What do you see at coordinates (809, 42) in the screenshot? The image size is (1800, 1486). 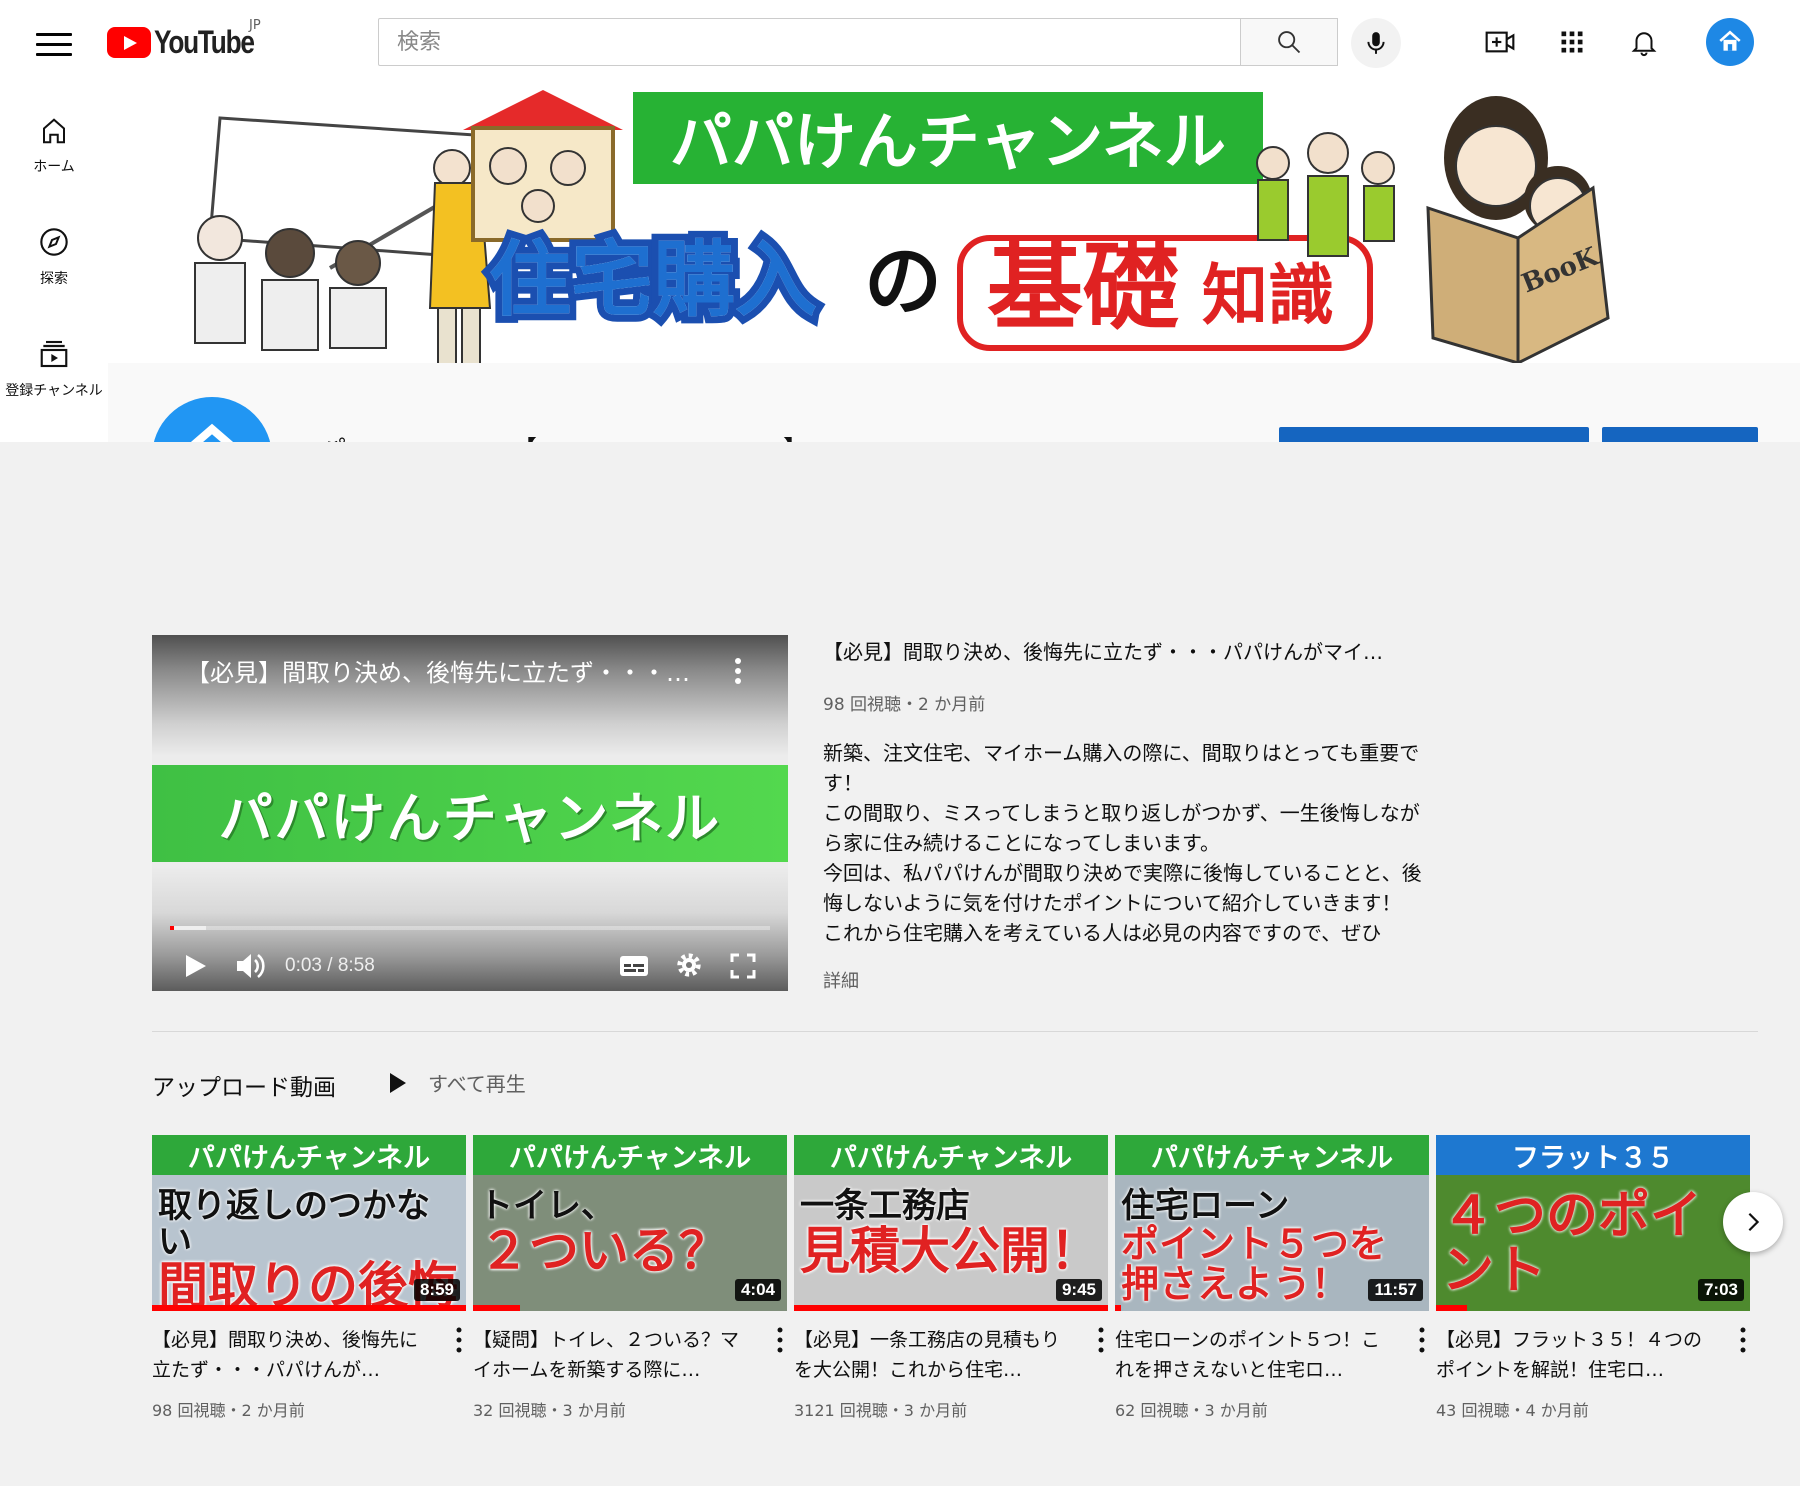 I see `search-input` at bounding box center [809, 42].